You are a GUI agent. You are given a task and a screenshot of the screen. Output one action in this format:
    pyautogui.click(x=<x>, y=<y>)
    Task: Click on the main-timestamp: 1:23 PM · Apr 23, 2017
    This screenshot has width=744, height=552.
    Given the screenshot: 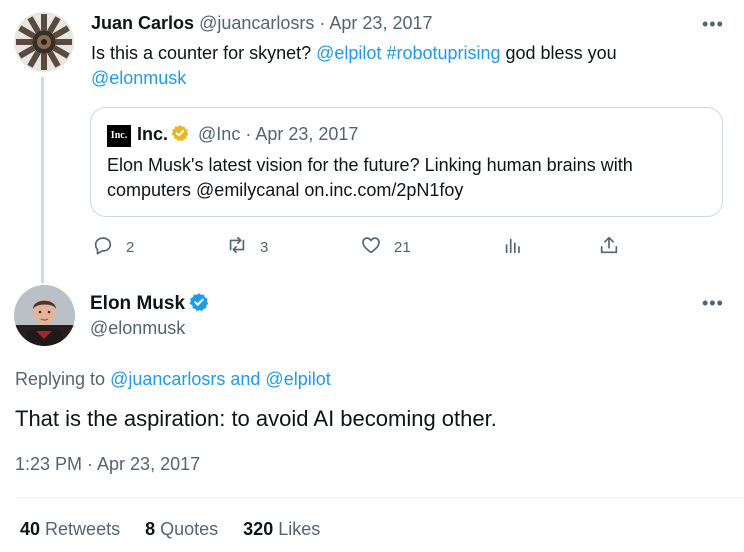 What is the action you would take?
    pyautogui.click(x=107, y=464)
    